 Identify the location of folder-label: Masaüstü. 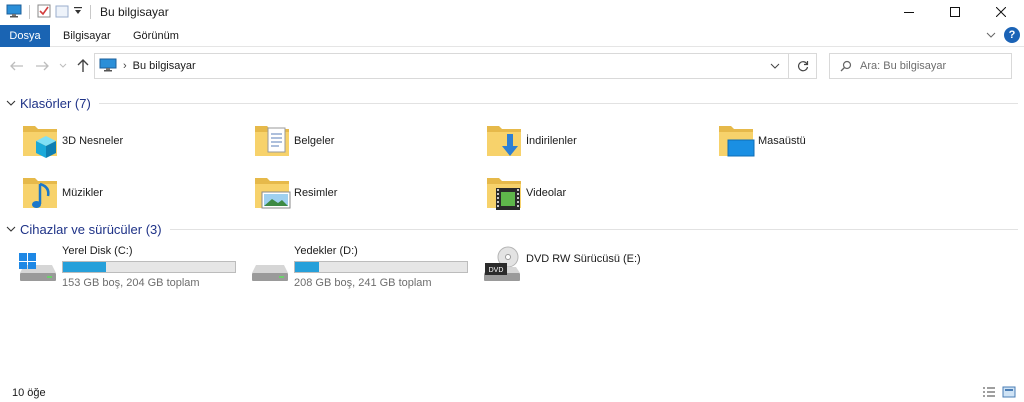
(782, 141).